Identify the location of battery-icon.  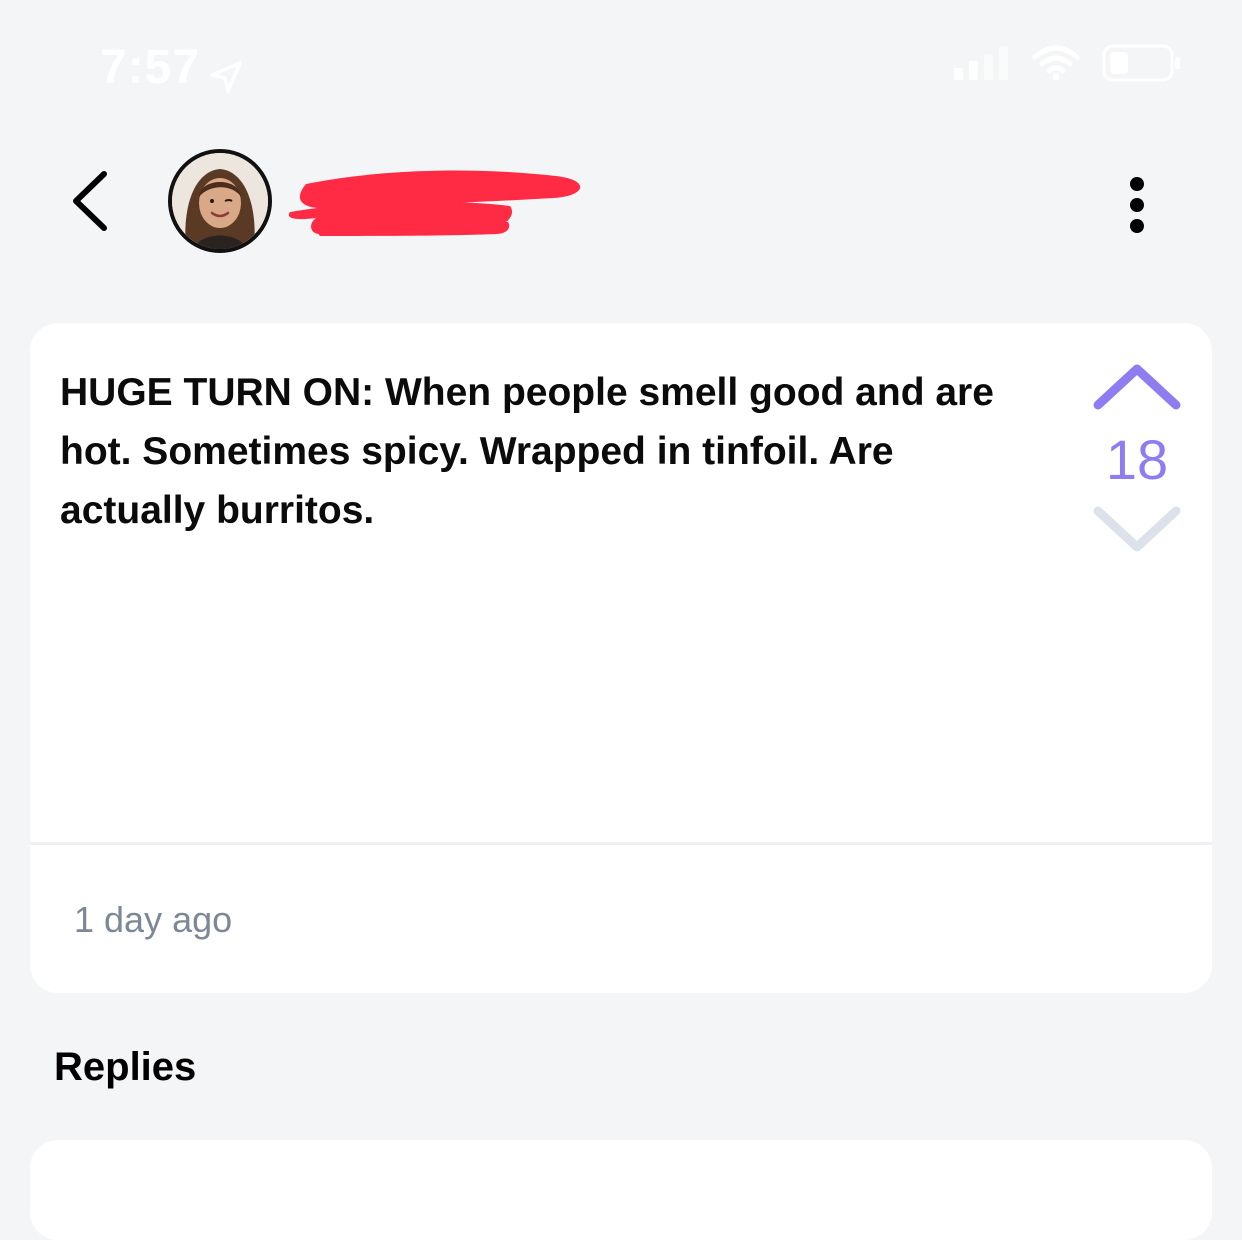
(1142, 65).